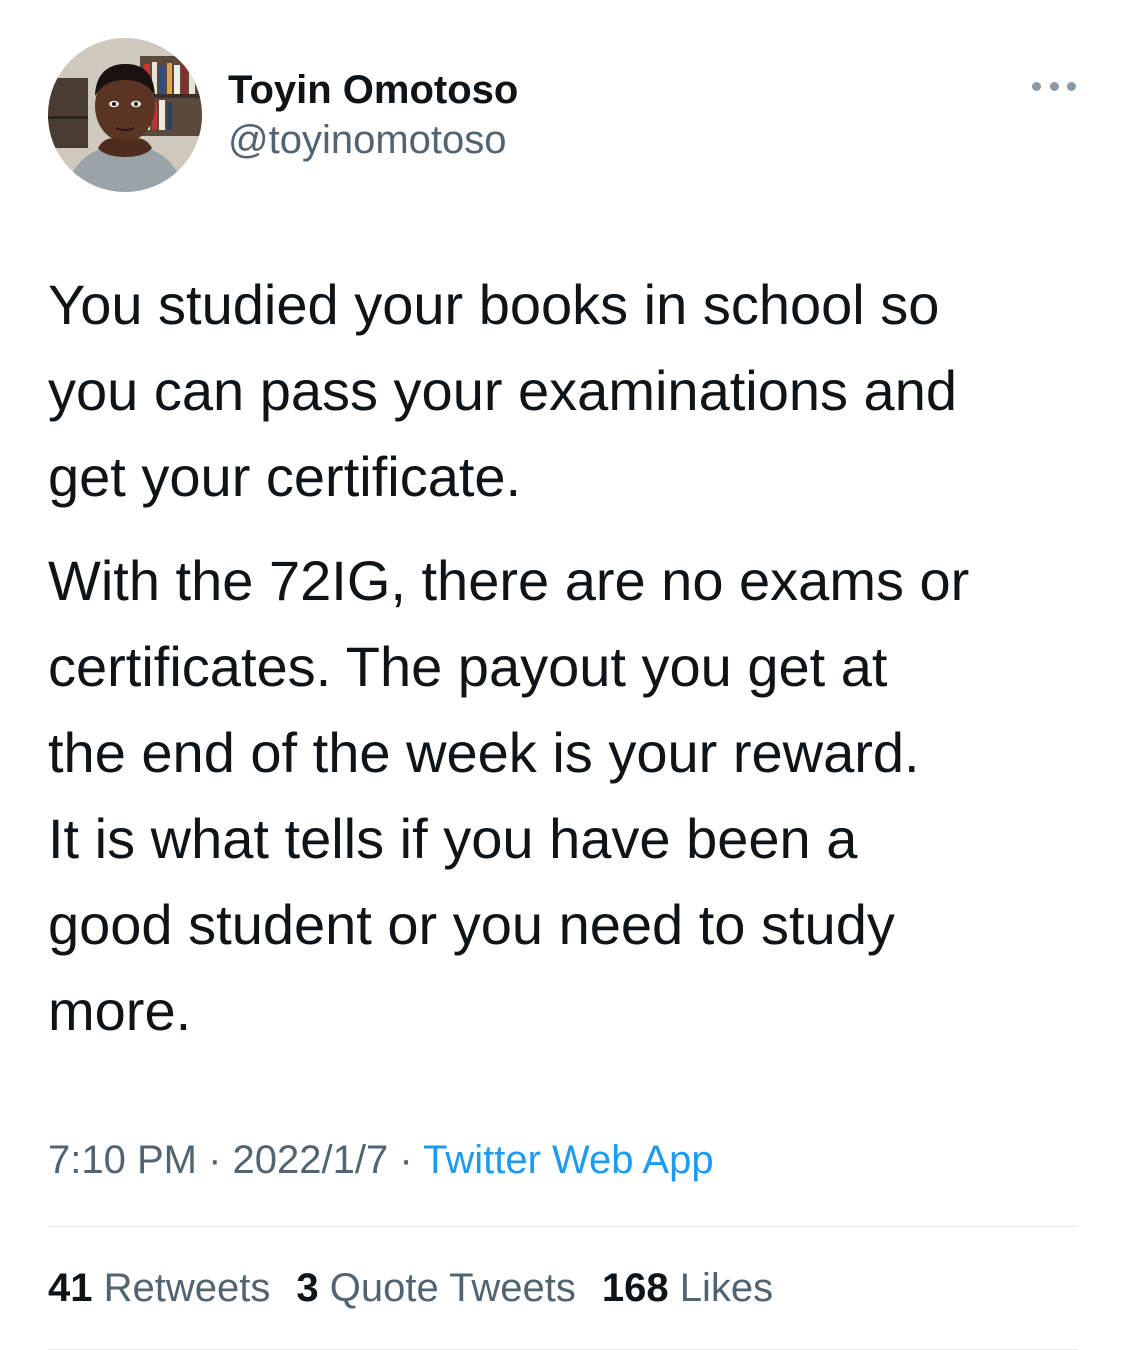 This screenshot has height=1350, width=1125. I want to click on tweet-source-link: Twitter Web App, so click(568, 1160).